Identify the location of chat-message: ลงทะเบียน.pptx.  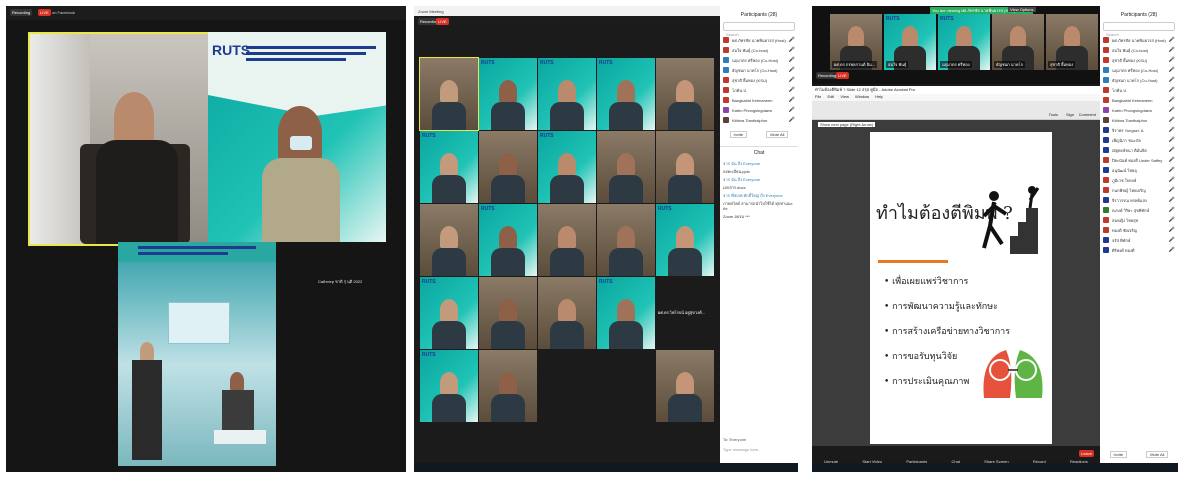
(759, 171).